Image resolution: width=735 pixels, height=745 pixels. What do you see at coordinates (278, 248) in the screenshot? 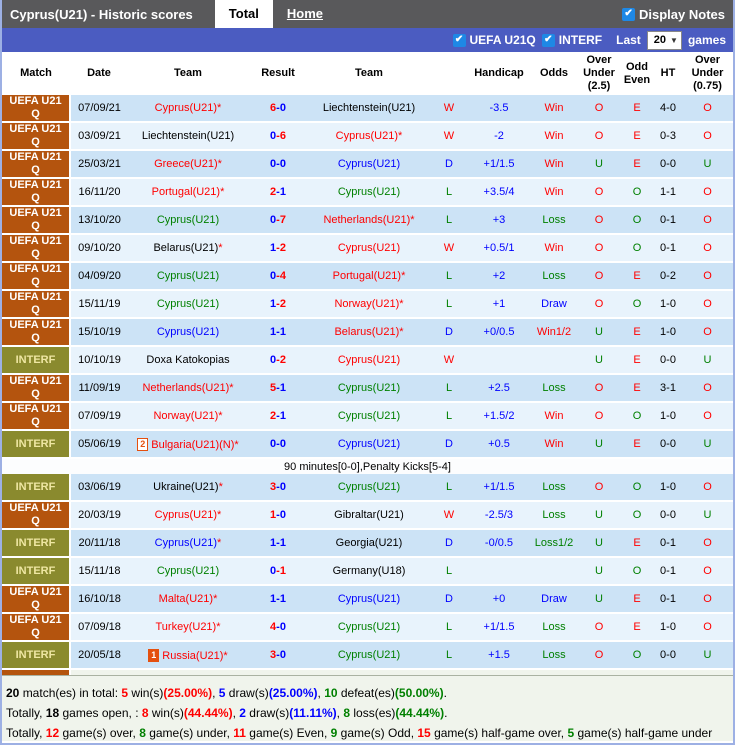
I see `score-cell: 1-2` at bounding box center [278, 248].